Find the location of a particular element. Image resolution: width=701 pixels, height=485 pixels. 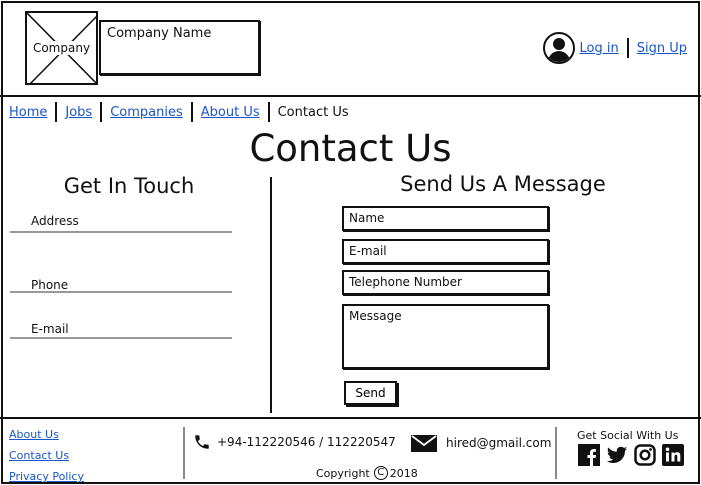

footer-links: About Us Contact Us Privacy Policy is located at coordinates (46, 454).